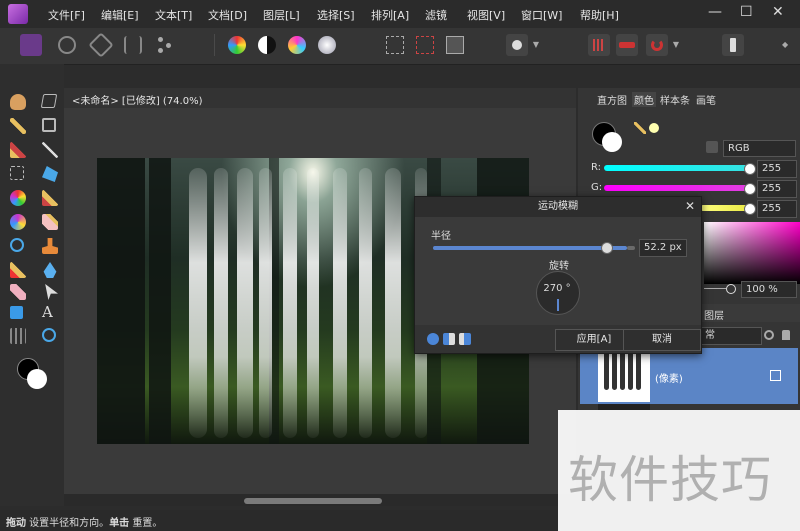 The width and height of the screenshot is (800, 531). Describe the element at coordinates (18, 270) in the screenshot. I see `blemish-removal-tool-icon` at that location.